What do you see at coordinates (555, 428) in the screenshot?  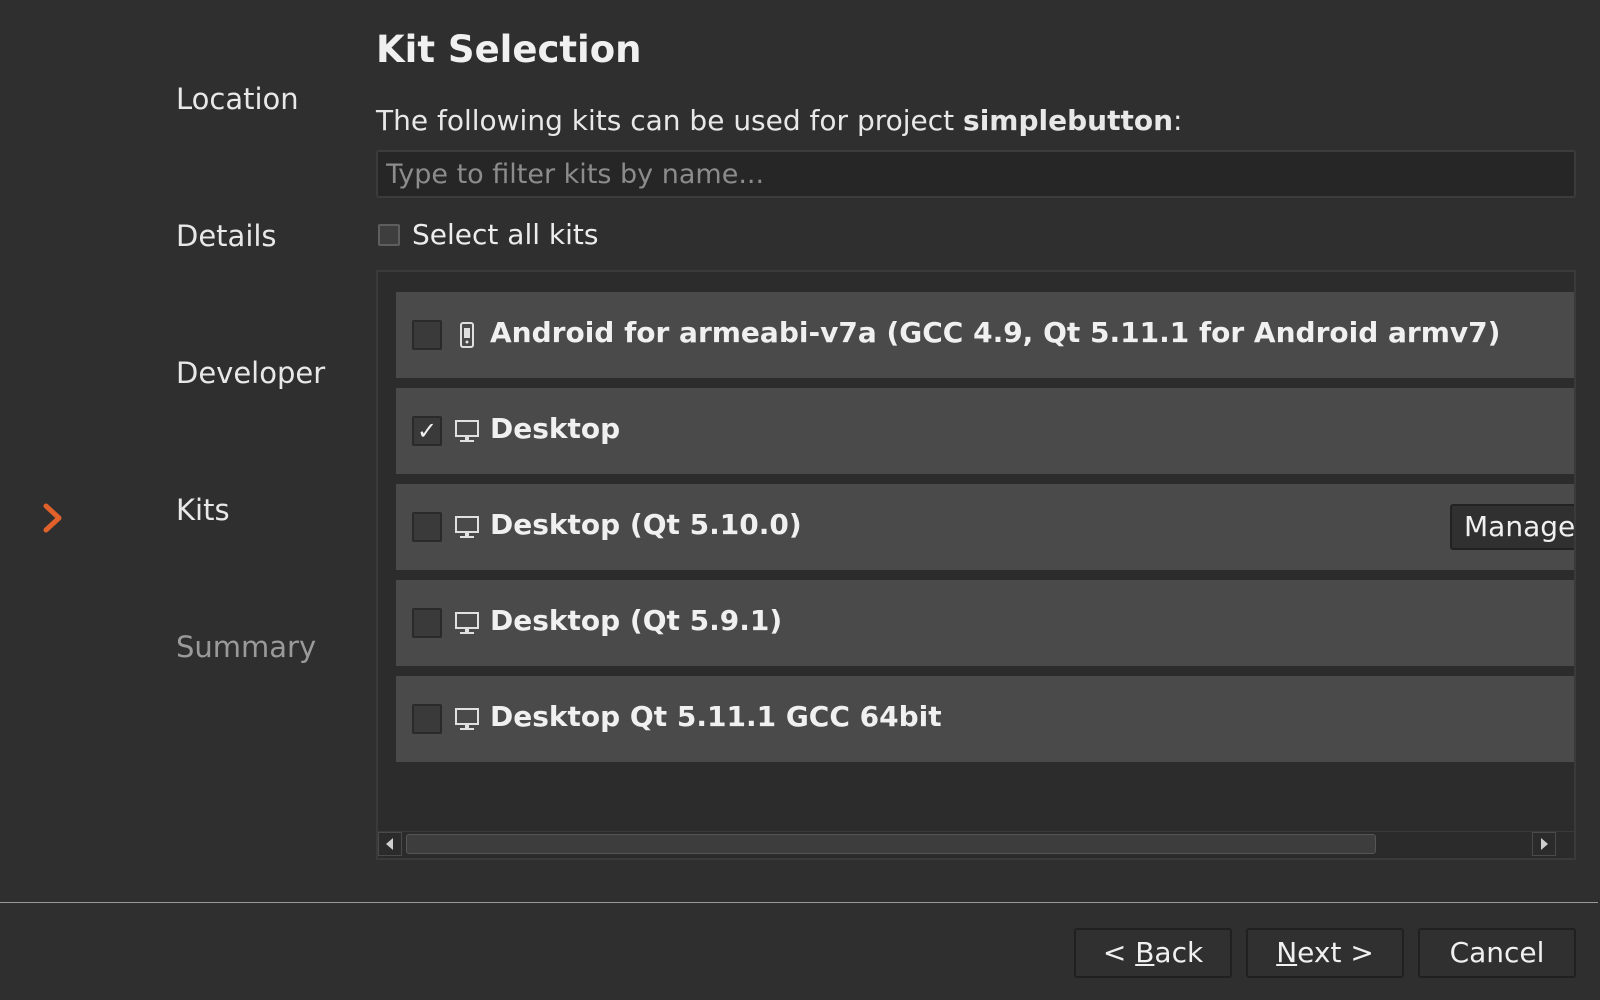 I see `kit-label: Desktop` at bounding box center [555, 428].